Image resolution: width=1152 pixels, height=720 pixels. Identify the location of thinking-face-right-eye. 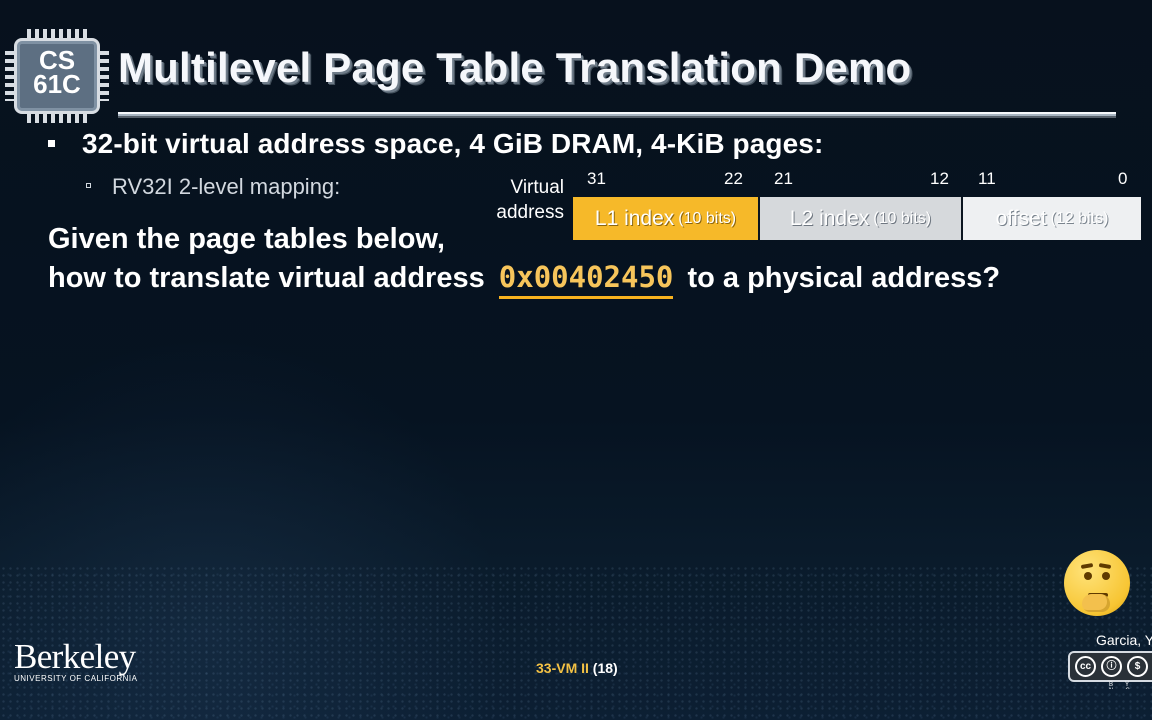
(1106, 576).